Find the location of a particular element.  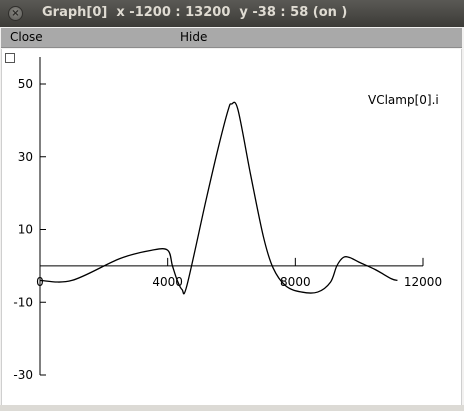

hide-menu-button: Hide is located at coordinates (193, 37).